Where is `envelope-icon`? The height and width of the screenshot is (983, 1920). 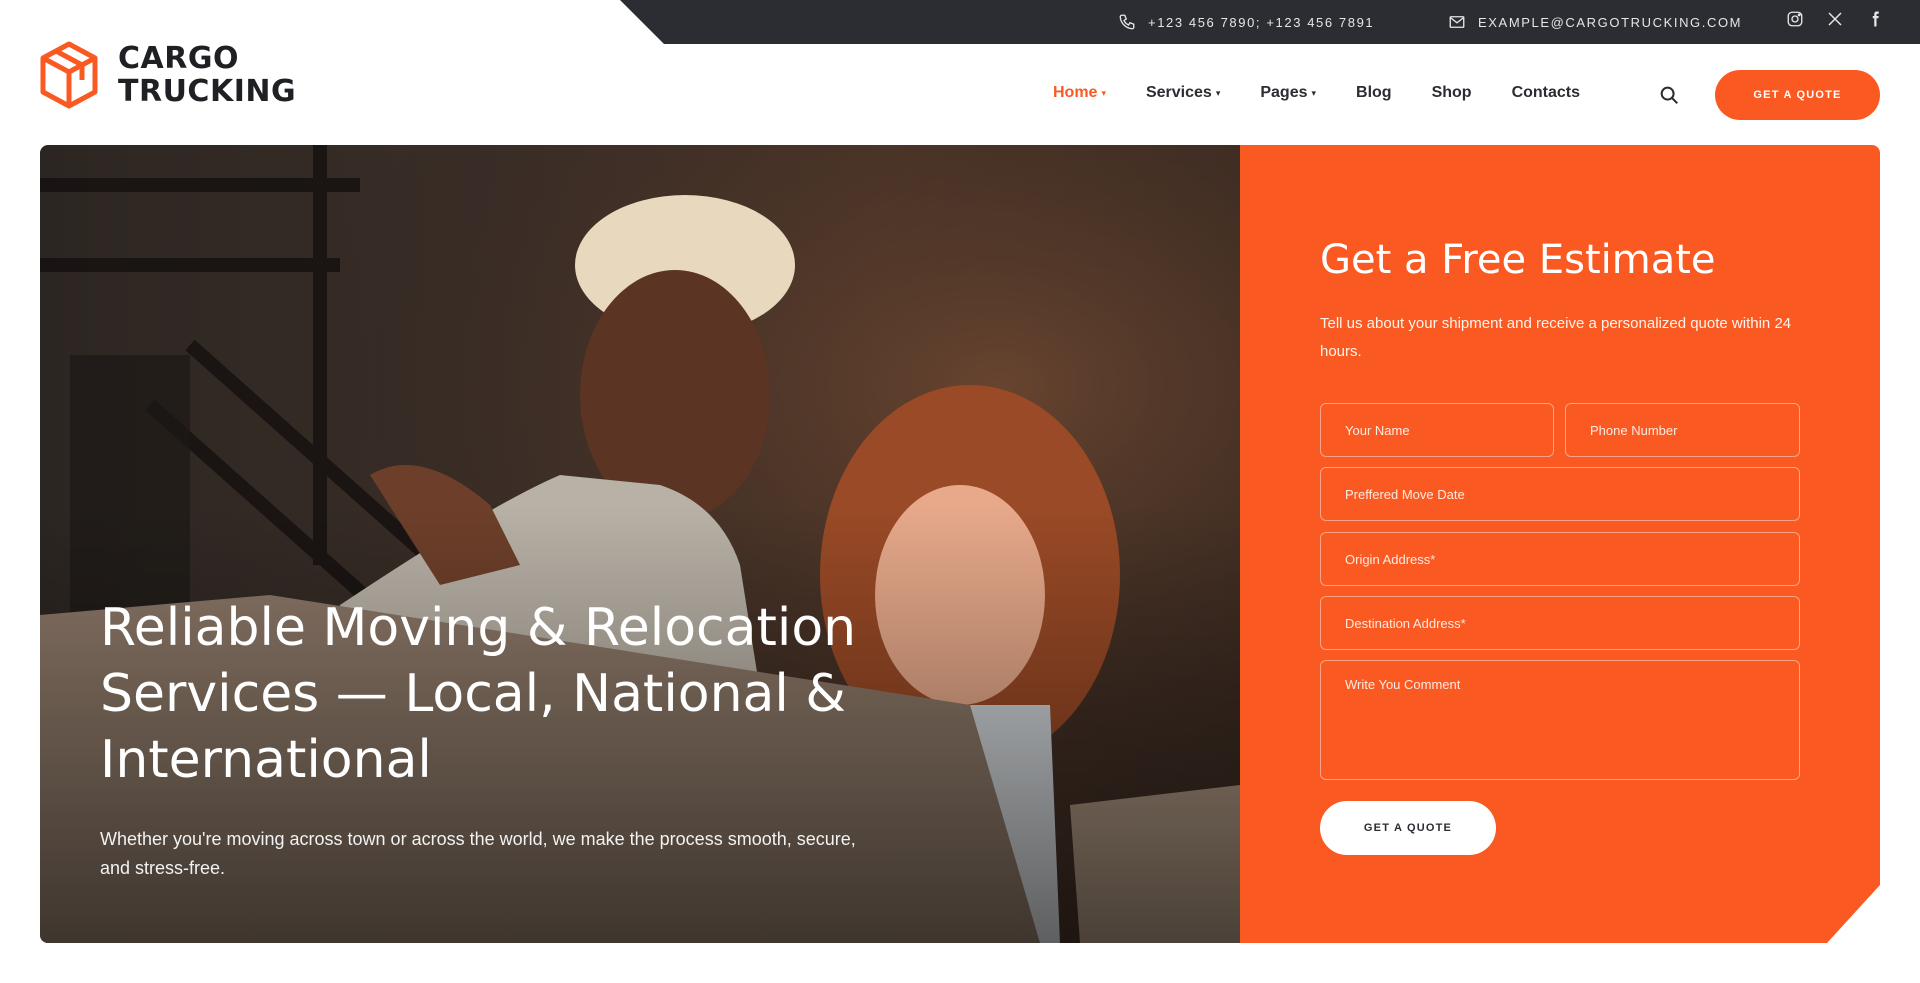
envelope-icon is located at coordinates (1457, 22).